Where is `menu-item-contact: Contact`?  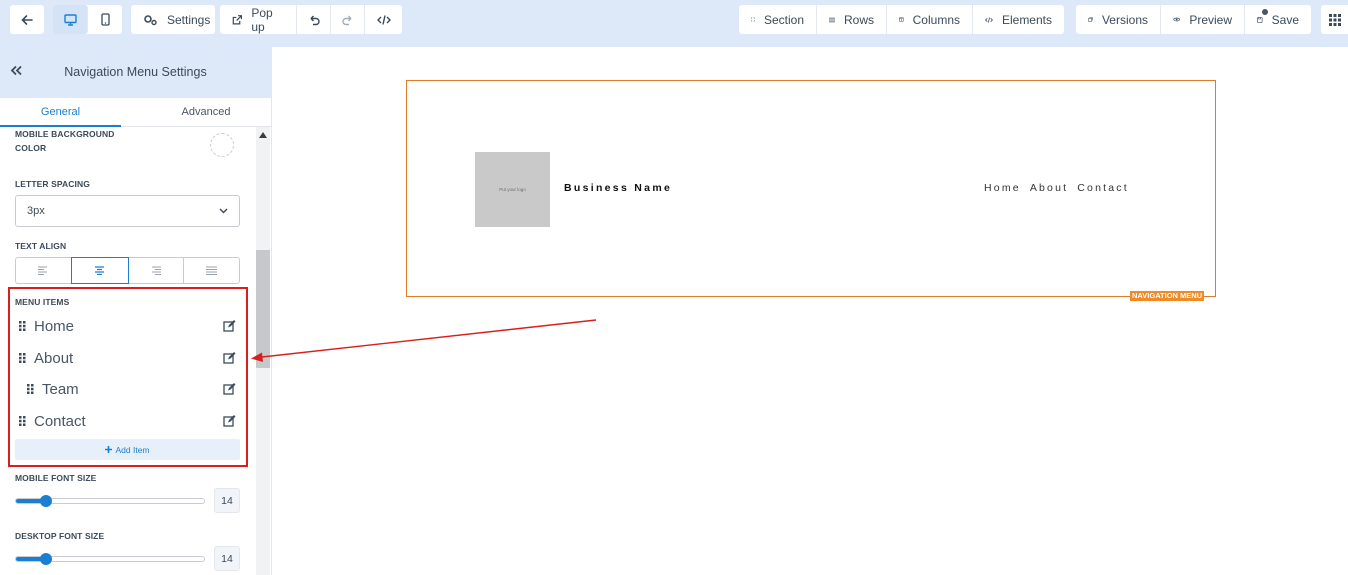
menu-item-contact: Contact is located at coordinates (52, 421).